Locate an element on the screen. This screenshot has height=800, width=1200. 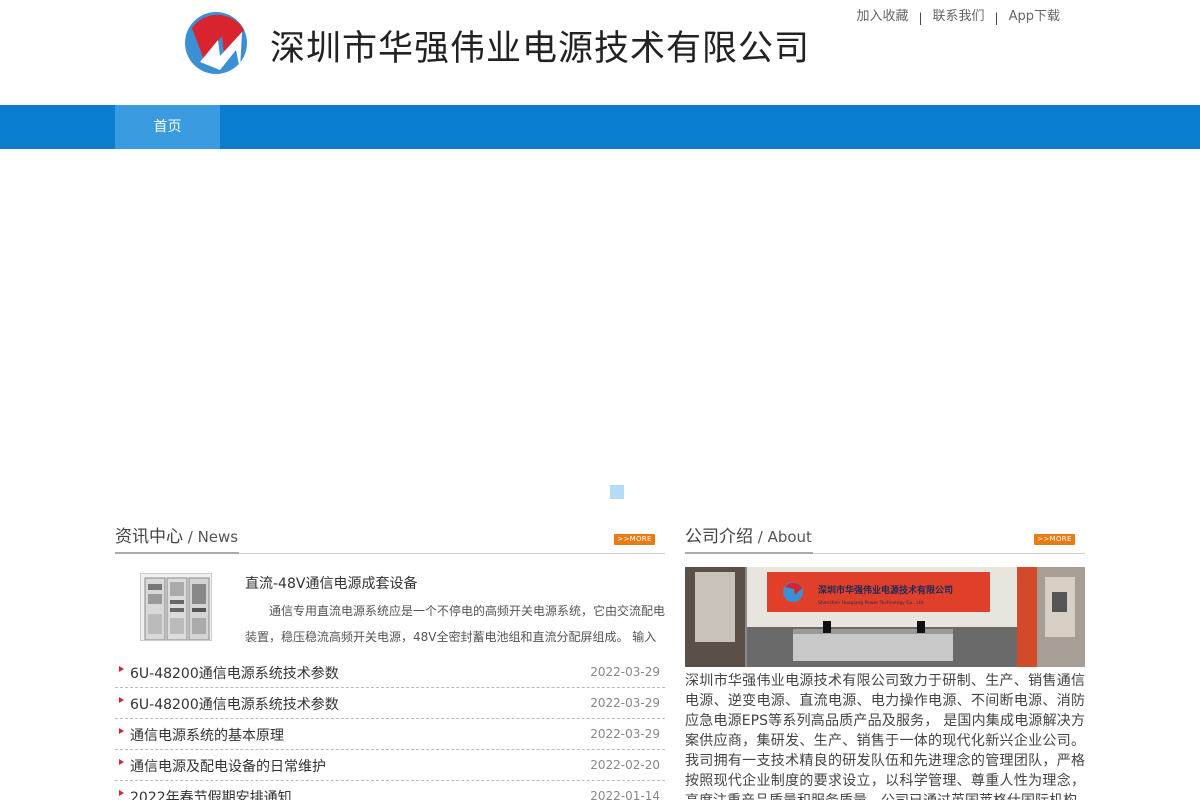
news-title: 资讯中心 is located at coordinates (149, 537).